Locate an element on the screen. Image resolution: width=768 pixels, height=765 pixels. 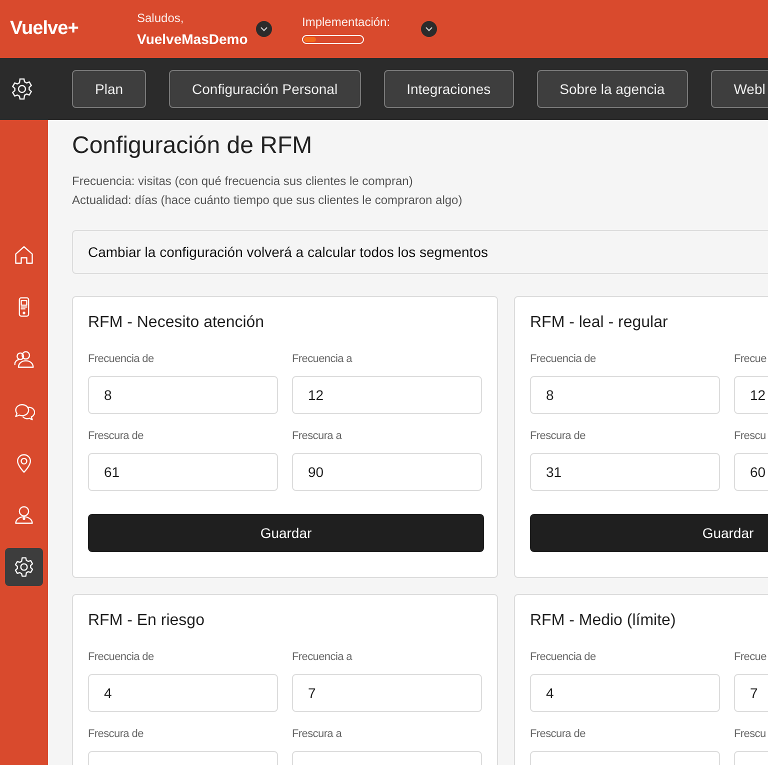
settings-tab: Integraciones is located at coordinates (449, 89).